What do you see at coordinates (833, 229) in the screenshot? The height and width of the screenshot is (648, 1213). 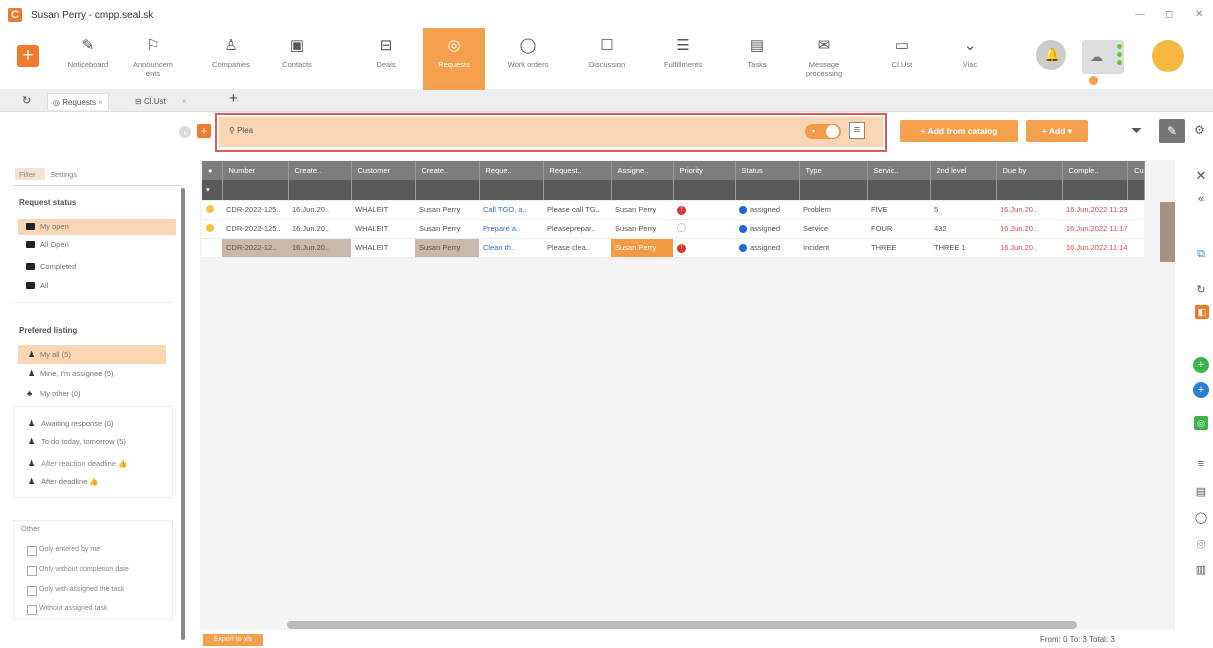 I see `table-cell: Service` at bounding box center [833, 229].